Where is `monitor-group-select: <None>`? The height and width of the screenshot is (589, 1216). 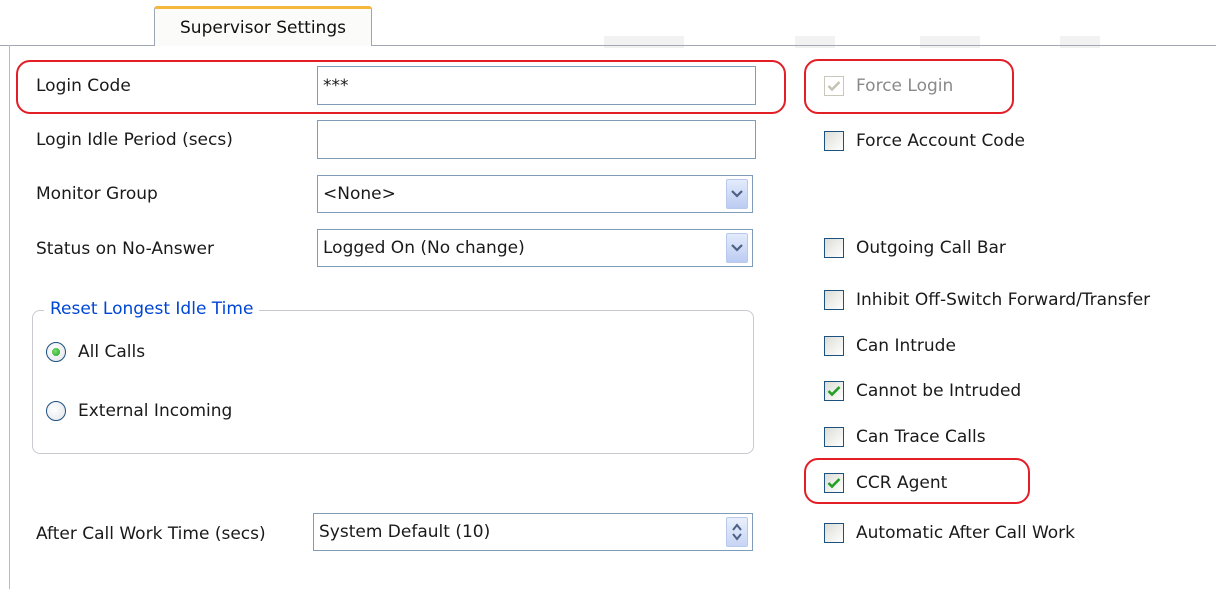
monitor-group-select: <None> is located at coordinates (535, 194).